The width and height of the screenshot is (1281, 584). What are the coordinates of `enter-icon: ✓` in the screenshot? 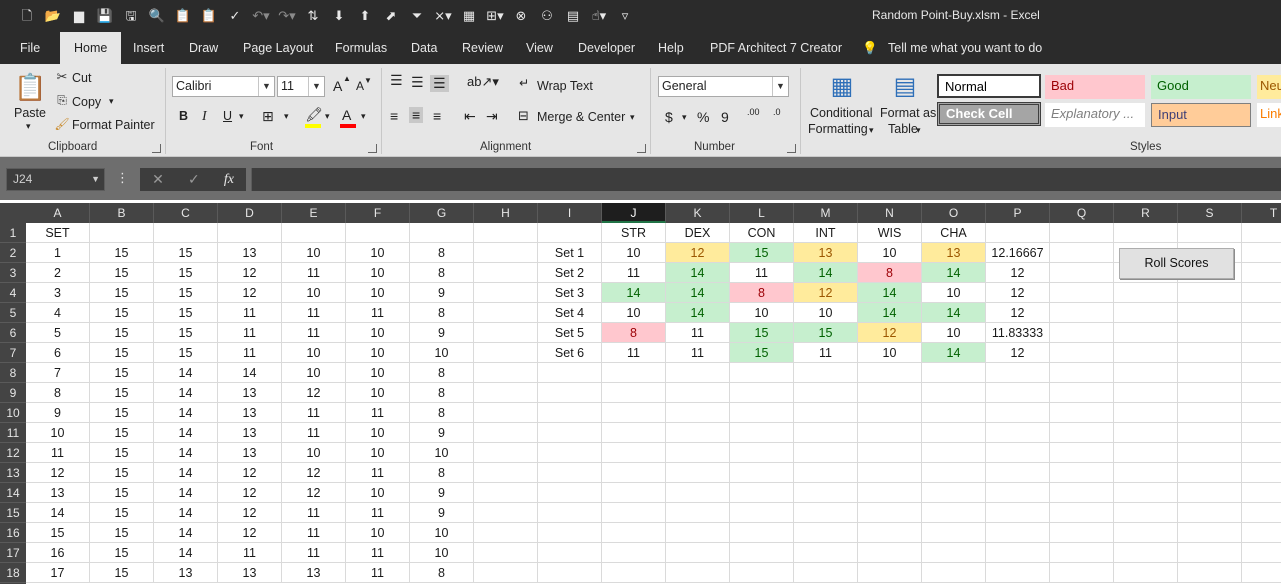 It's located at (194, 179).